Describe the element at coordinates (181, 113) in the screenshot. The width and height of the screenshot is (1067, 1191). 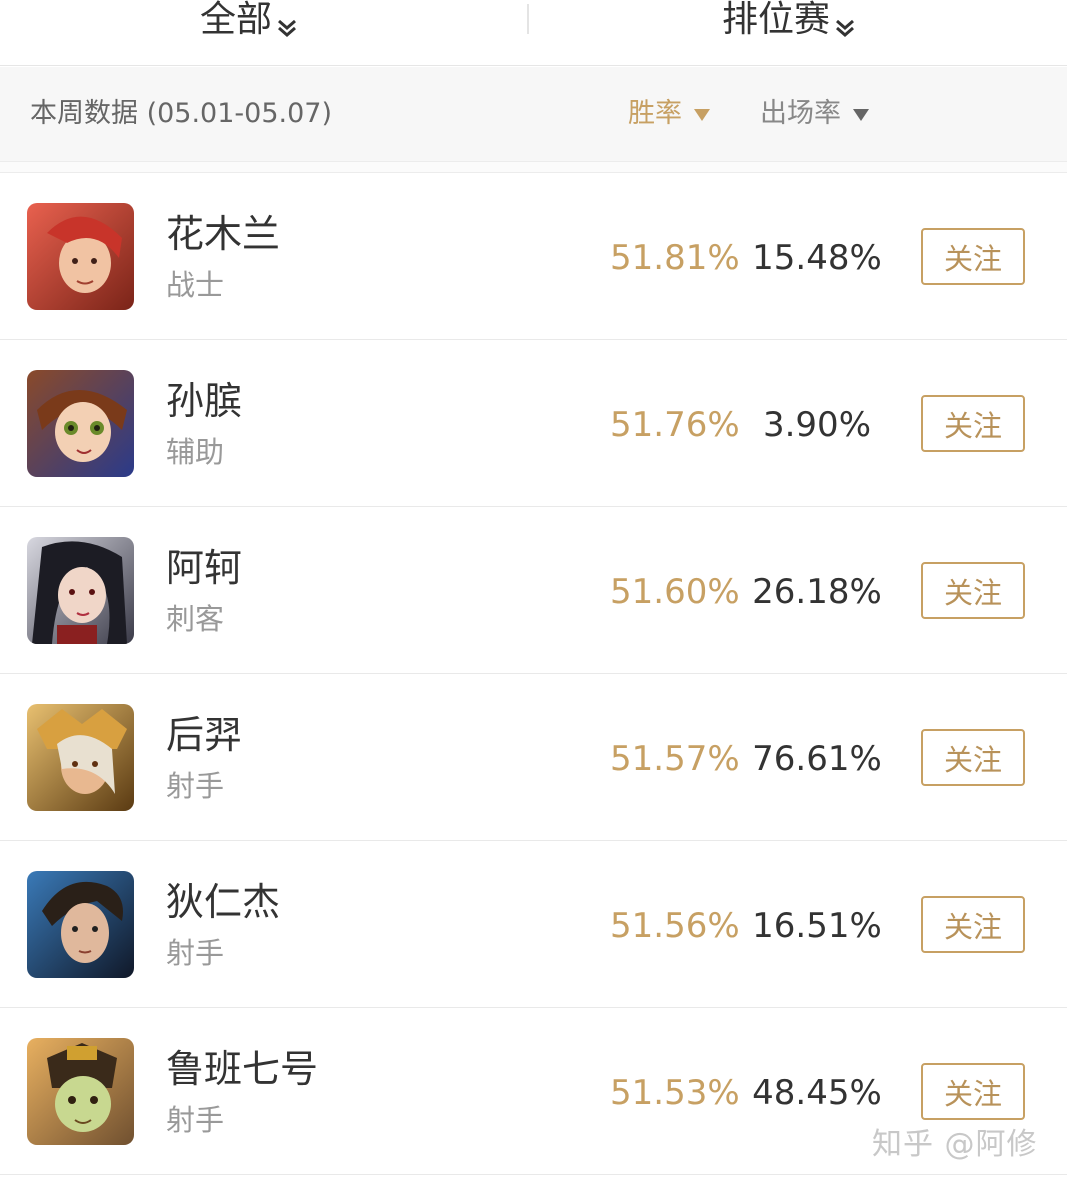
I see `week-range-label: 本周数据 (05.01-05.07)` at that location.